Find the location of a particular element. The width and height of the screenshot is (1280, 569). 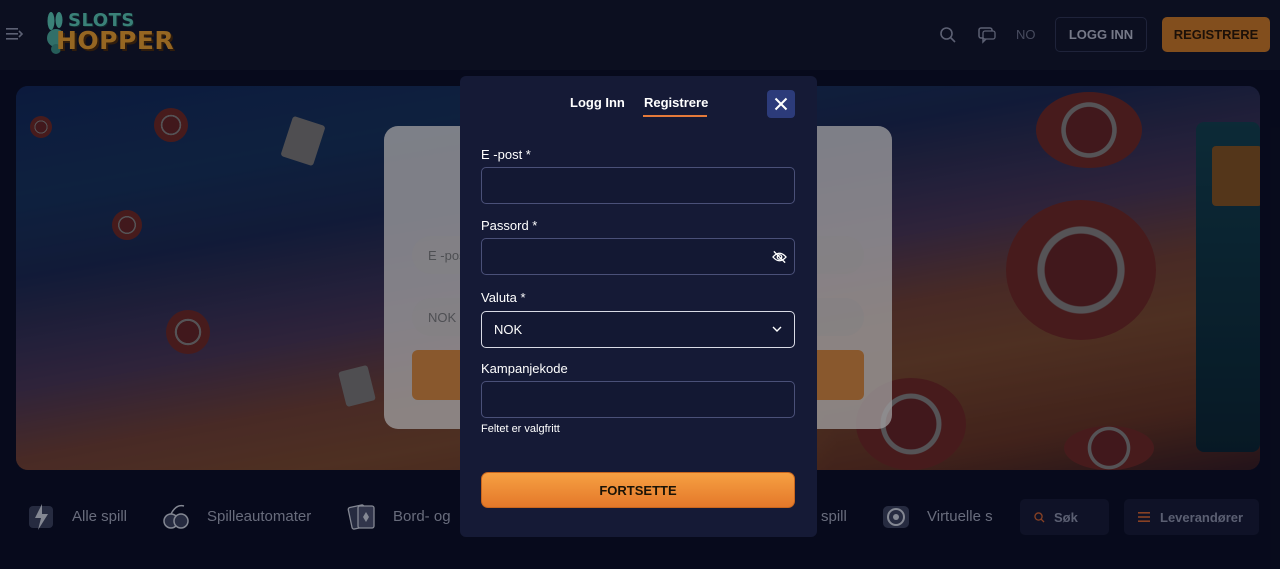

email-field is located at coordinates (638, 185).